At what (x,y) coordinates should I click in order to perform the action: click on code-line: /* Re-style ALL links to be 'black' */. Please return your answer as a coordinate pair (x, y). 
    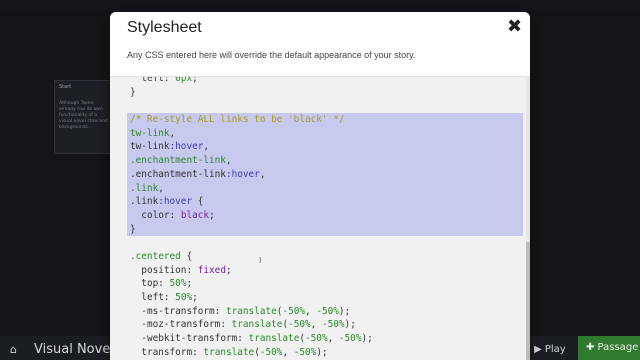
    Looking at the image, I should click on (325, 120).